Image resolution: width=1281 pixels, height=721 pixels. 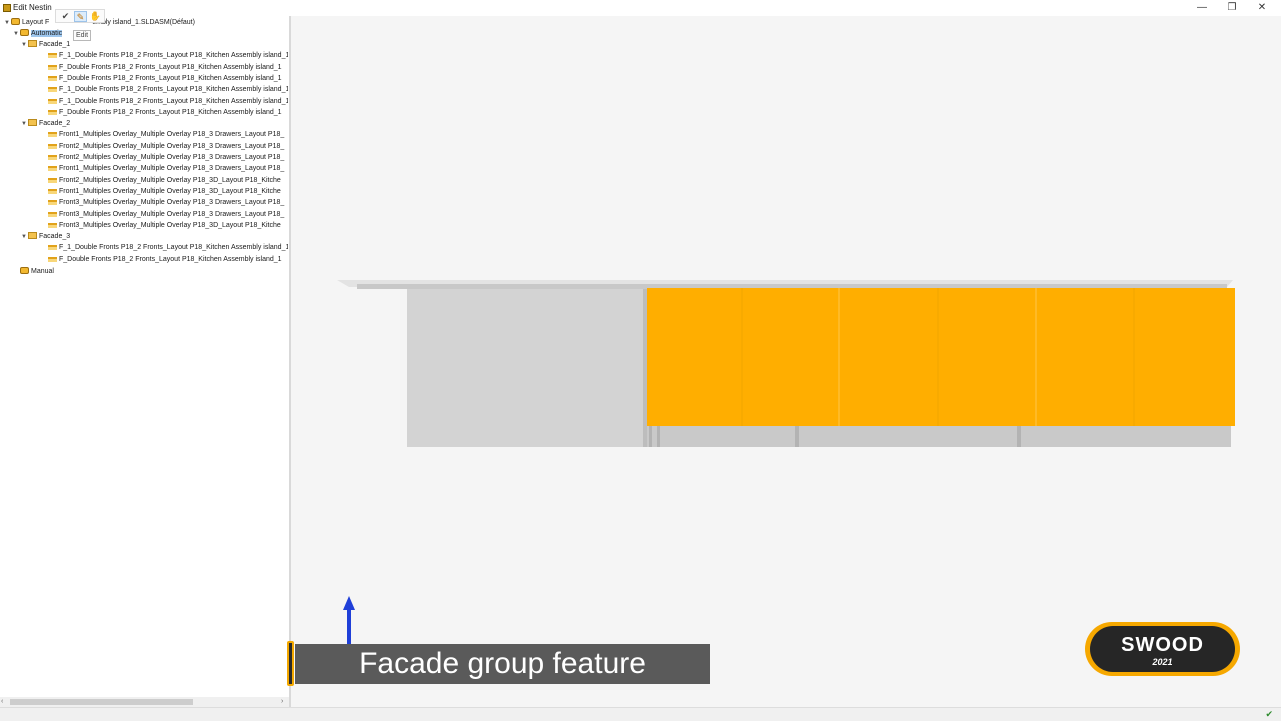 I want to click on pan-icon: ✋, so click(x=95, y=16).